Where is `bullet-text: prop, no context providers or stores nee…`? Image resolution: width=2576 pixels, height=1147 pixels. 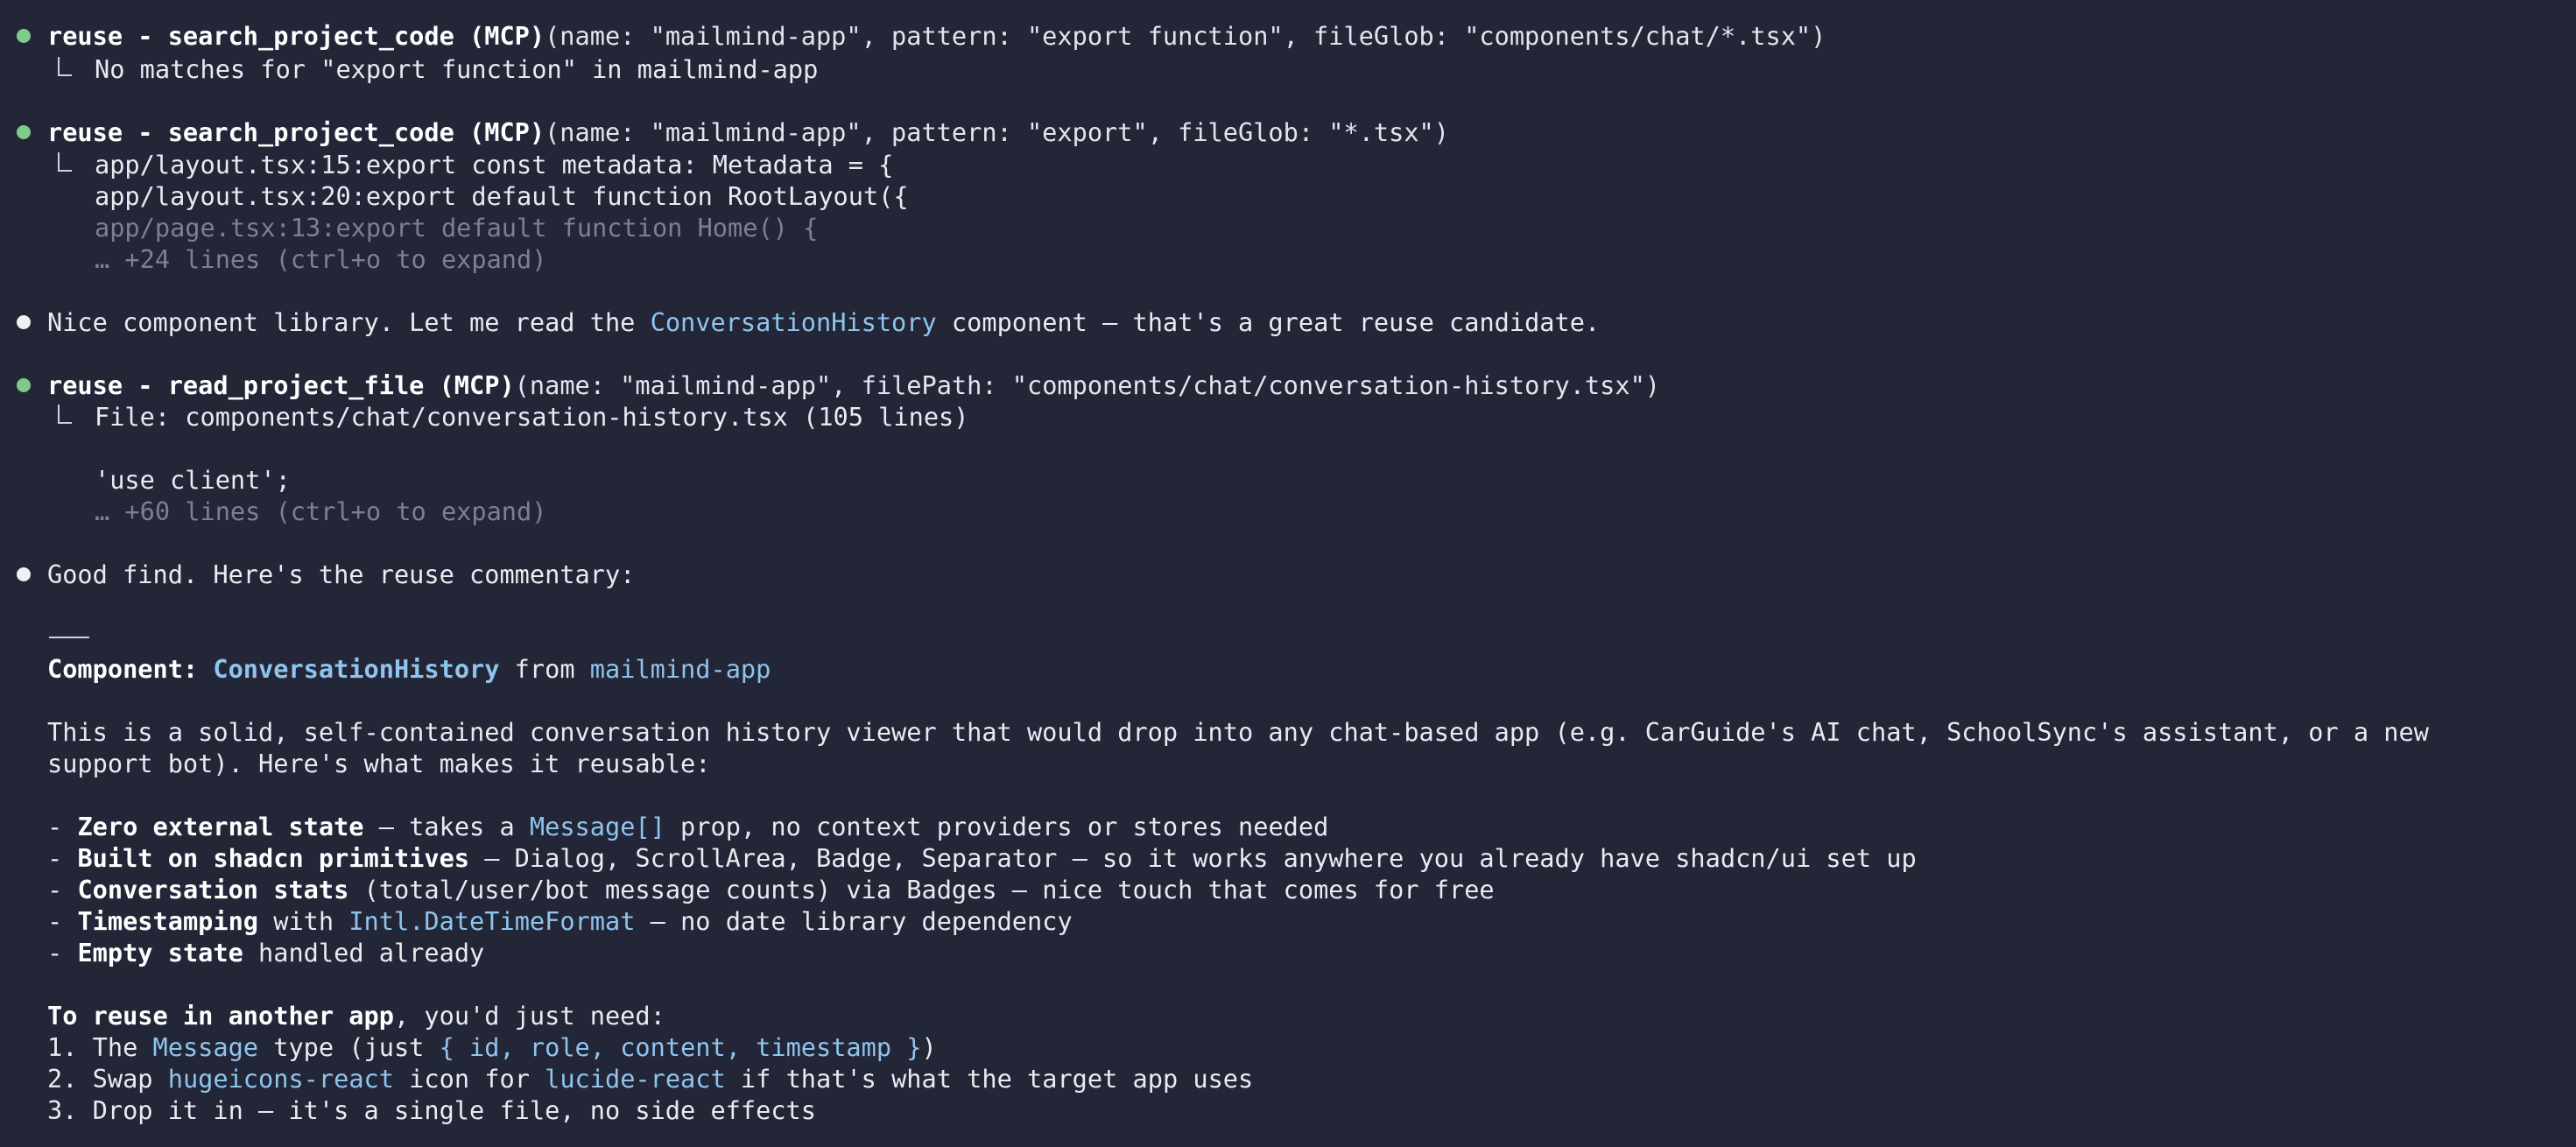
bullet-text: prop, no context providers or stores nee… is located at coordinates (997, 827).